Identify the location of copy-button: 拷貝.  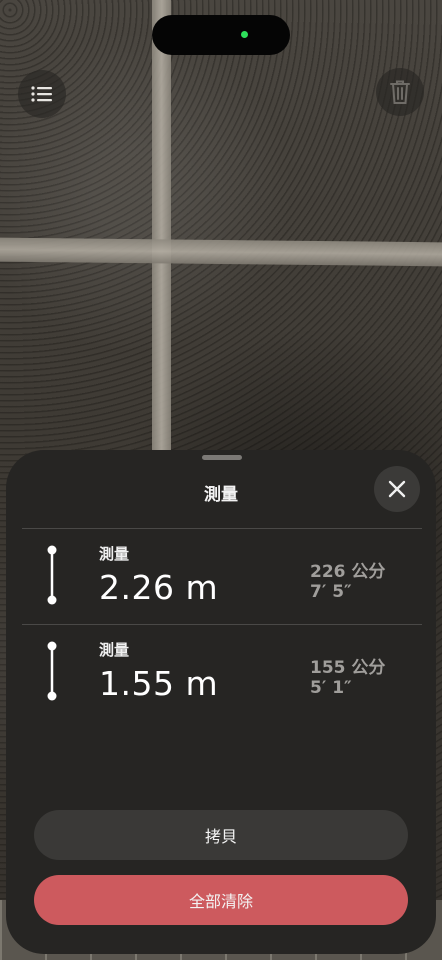
(221, 835).